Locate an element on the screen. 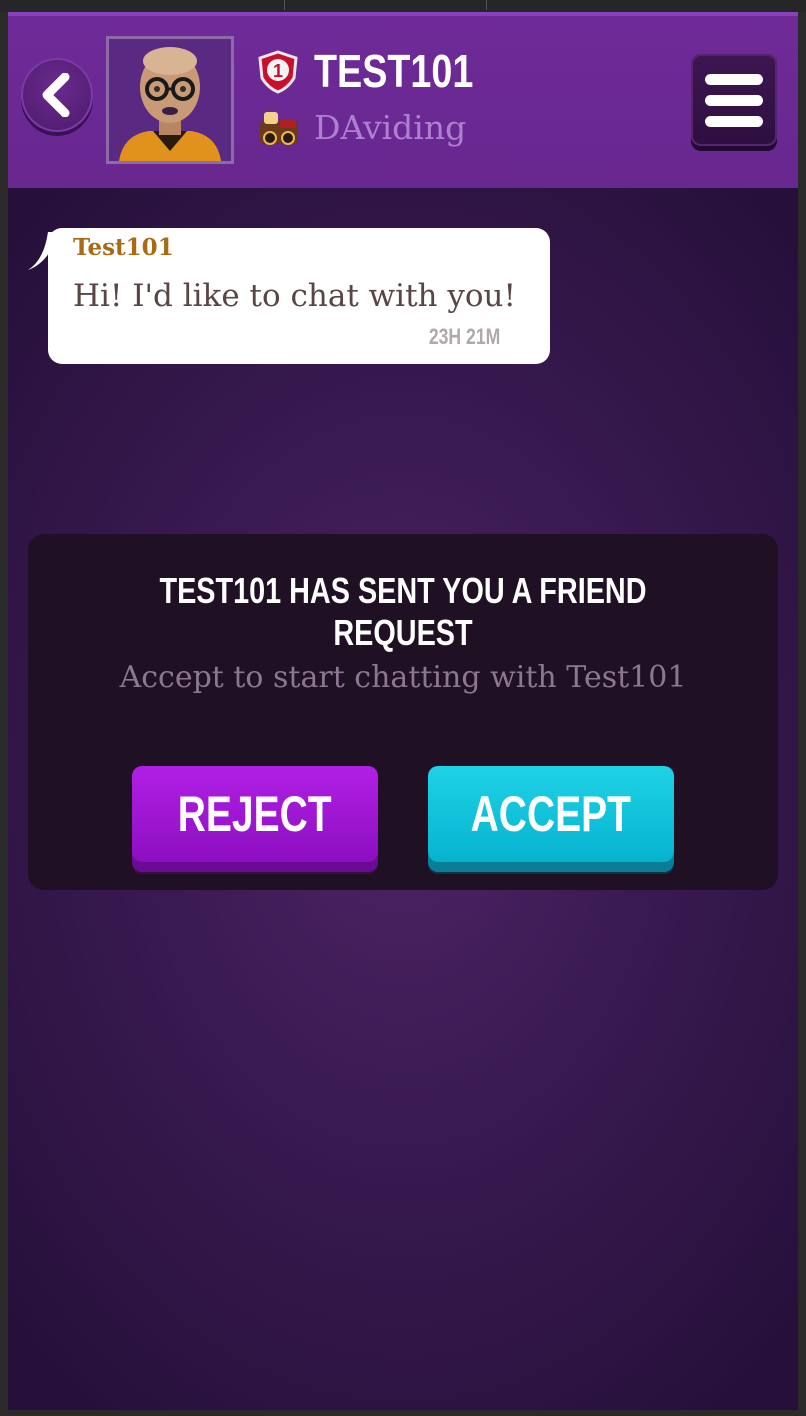  shield-rank-icon: 1 is located at coordinates (278, 72).